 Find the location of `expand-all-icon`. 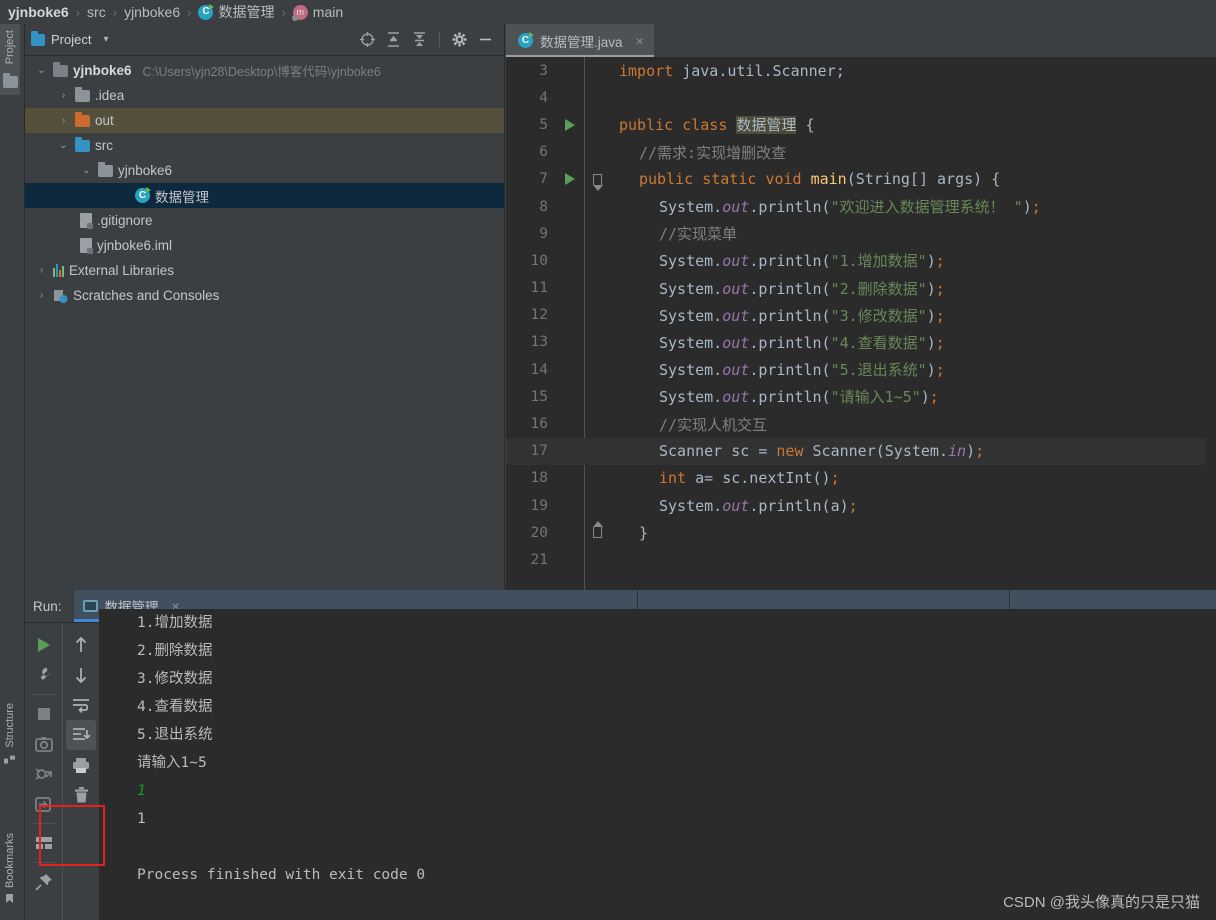

expand-all-icon is located at coordinates (393, 39).